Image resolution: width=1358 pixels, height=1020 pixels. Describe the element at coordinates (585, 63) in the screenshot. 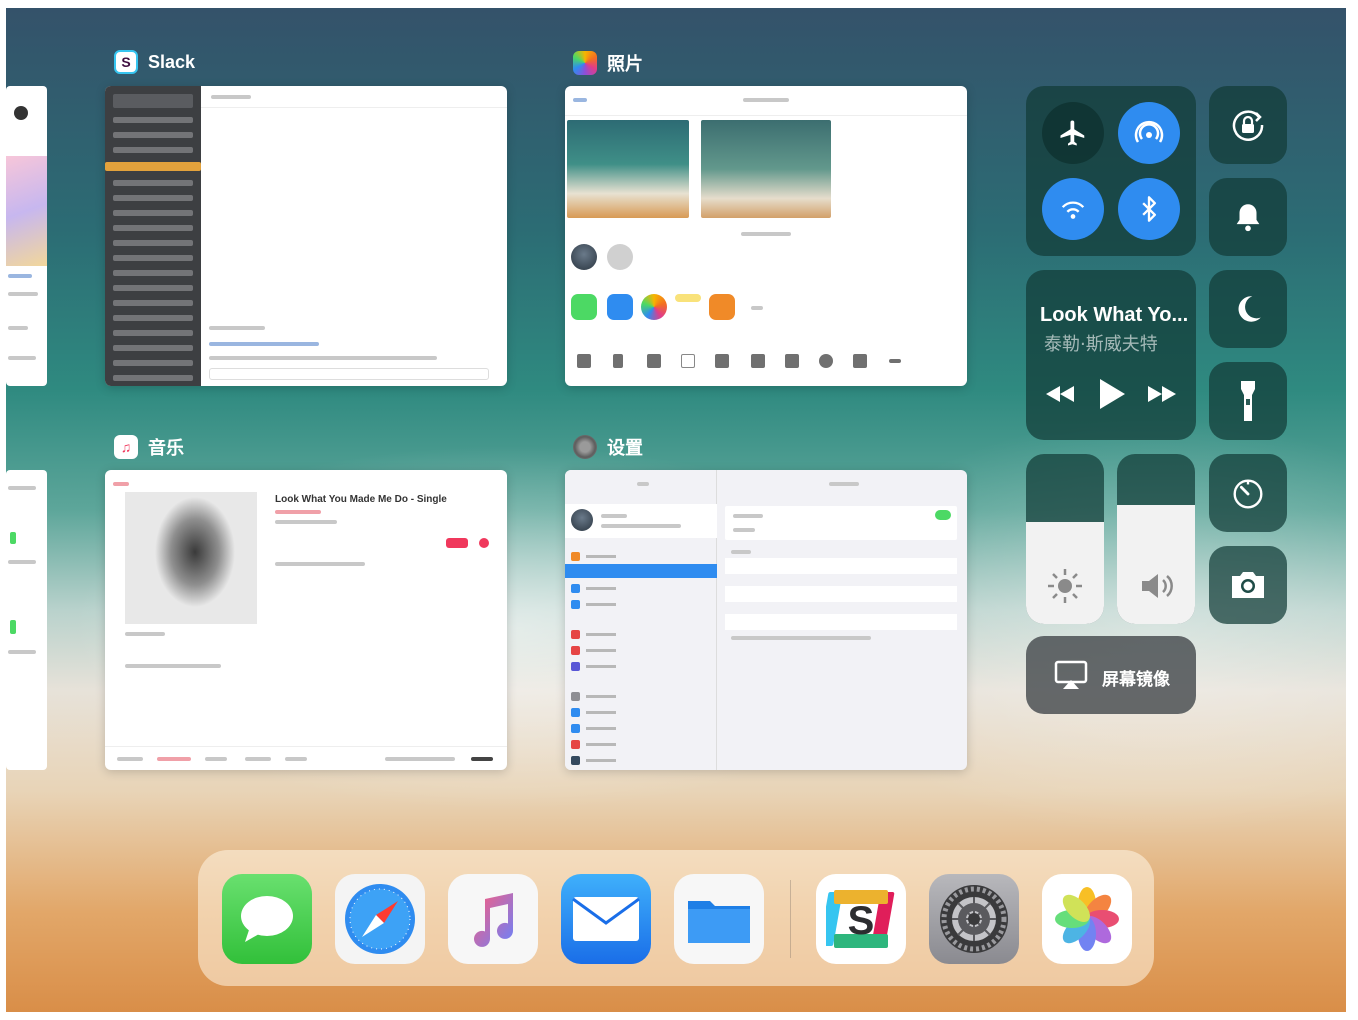

I see `photos-app-icon` at that location.